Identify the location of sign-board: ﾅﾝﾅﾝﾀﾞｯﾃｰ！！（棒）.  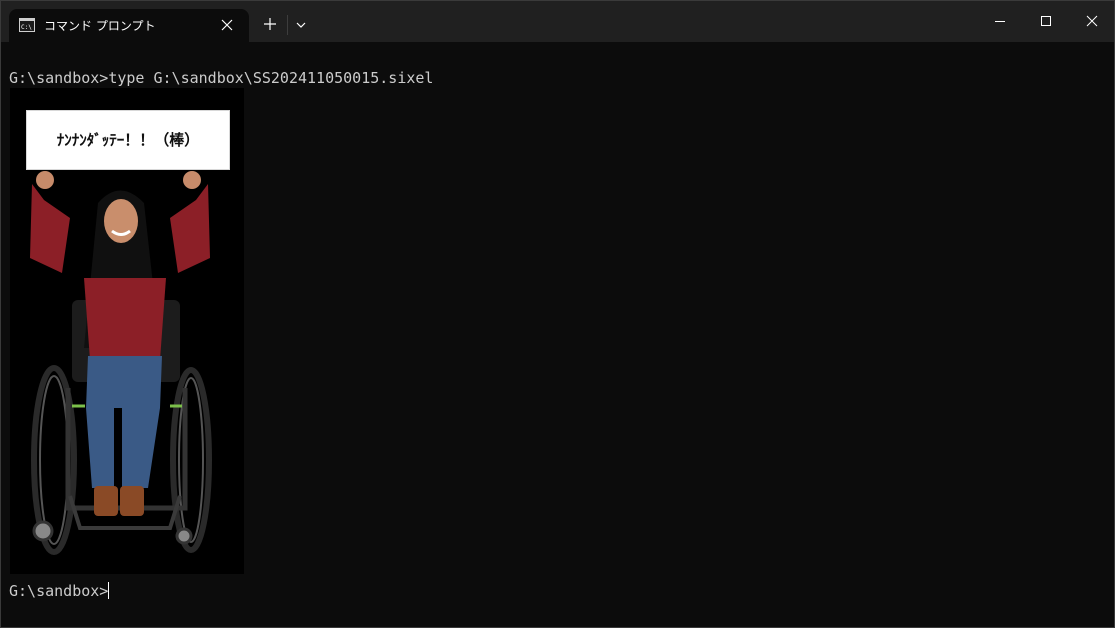
(128, 140).